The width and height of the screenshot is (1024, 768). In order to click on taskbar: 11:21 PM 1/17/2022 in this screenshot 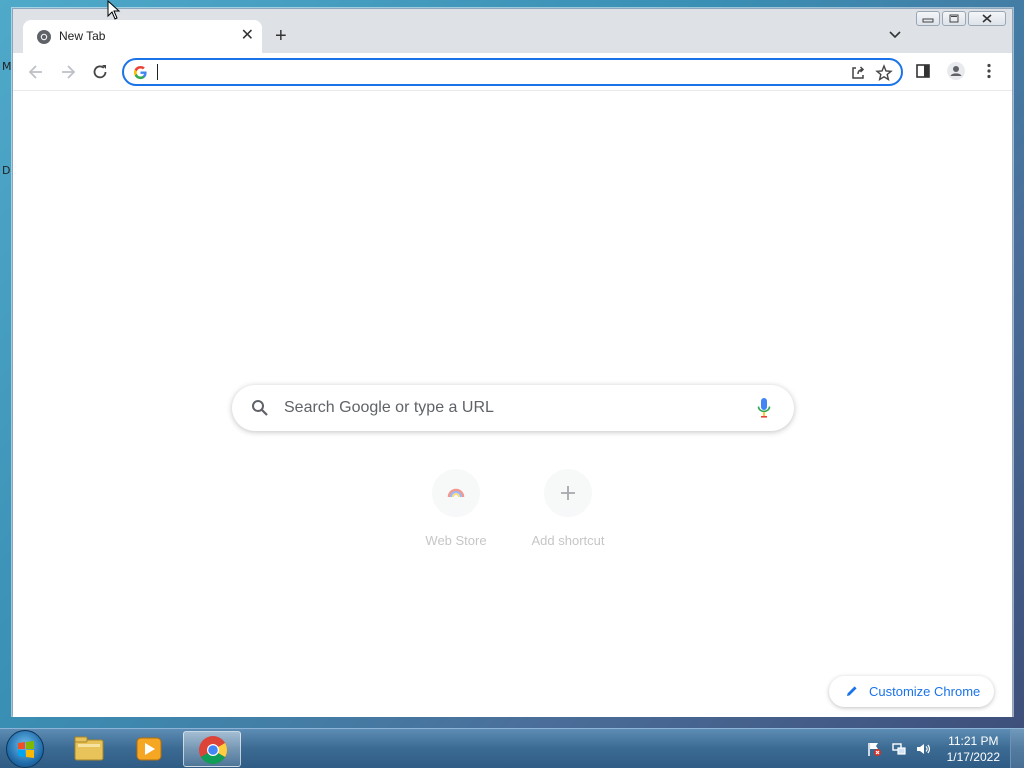, I will do `click(512, 748)`.